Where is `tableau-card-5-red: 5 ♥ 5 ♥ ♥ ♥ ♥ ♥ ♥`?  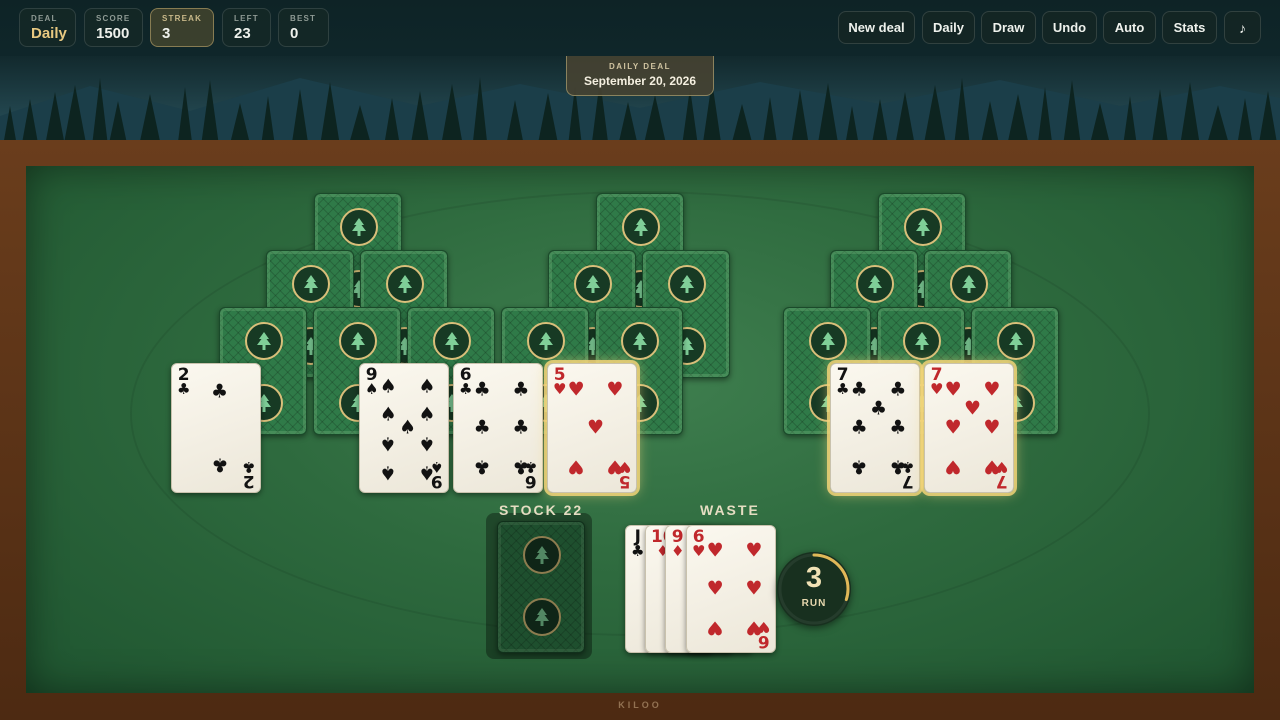 tableau-card-5-red: 5 ♥ 5 ♥ ♥ ♥ ♥ ♥ ♥ is located at coordinates (592, 428).